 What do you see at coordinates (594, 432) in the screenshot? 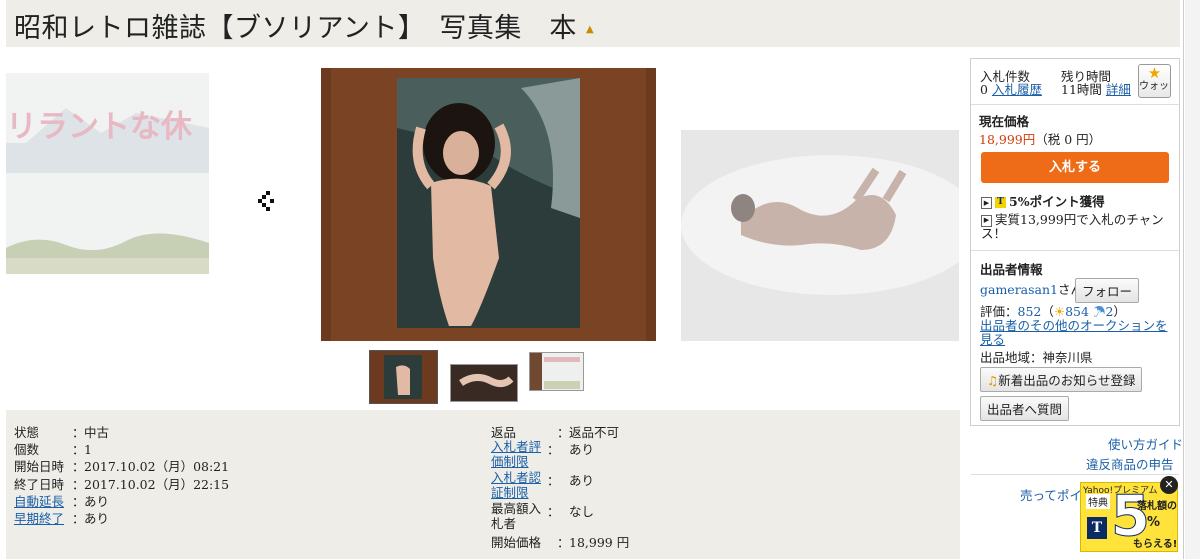
I see `info-value: 返品不可` at bounding box center [594, 432].